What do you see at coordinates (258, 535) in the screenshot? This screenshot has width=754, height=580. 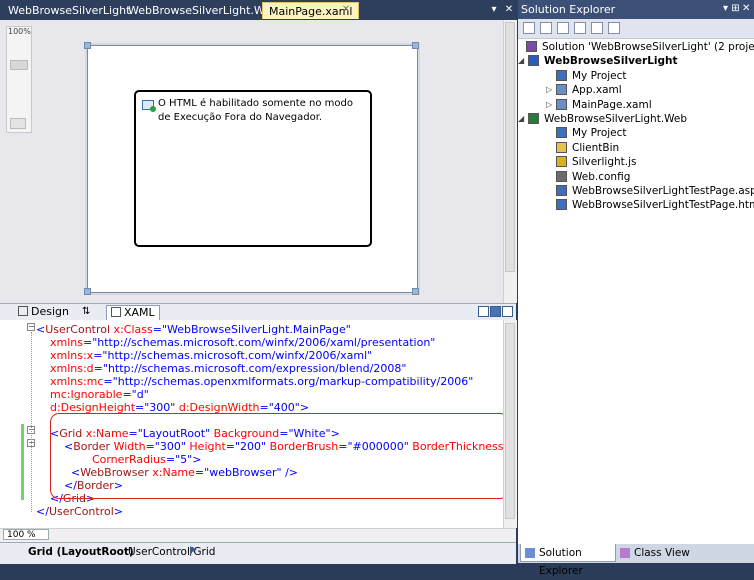 I see `editor-horizontal-scrollbar` at bounding box center [258, 535].